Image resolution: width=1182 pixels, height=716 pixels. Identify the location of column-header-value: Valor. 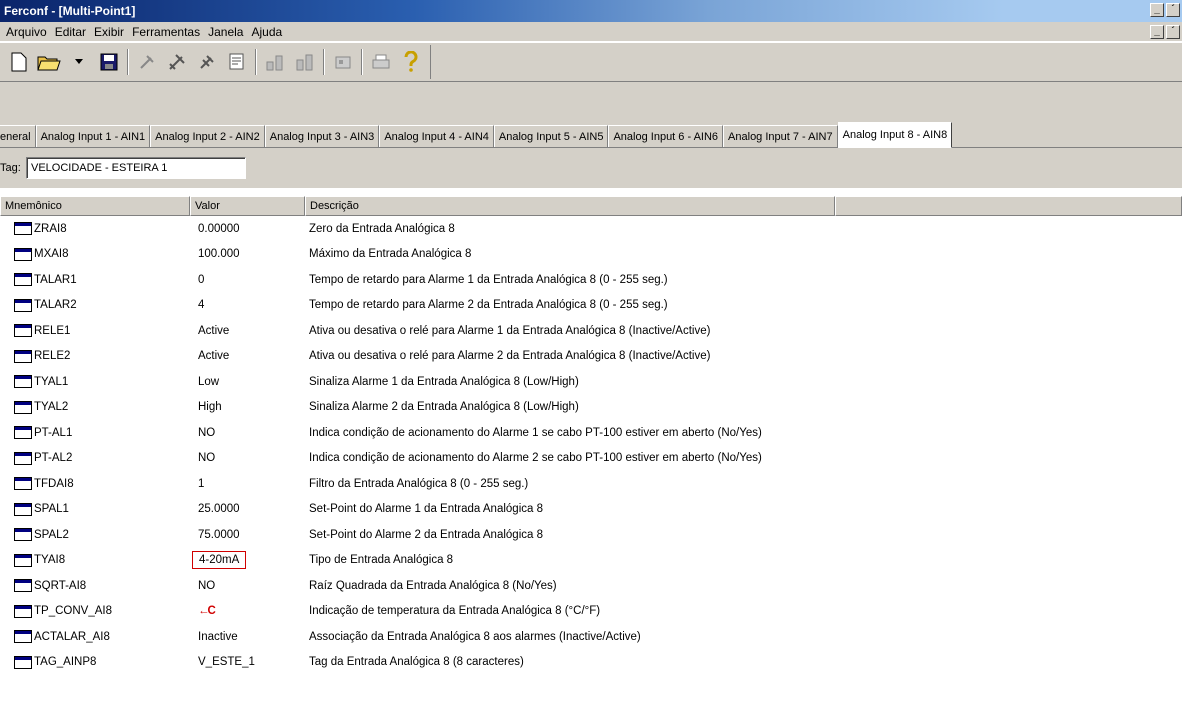
(247, 206).